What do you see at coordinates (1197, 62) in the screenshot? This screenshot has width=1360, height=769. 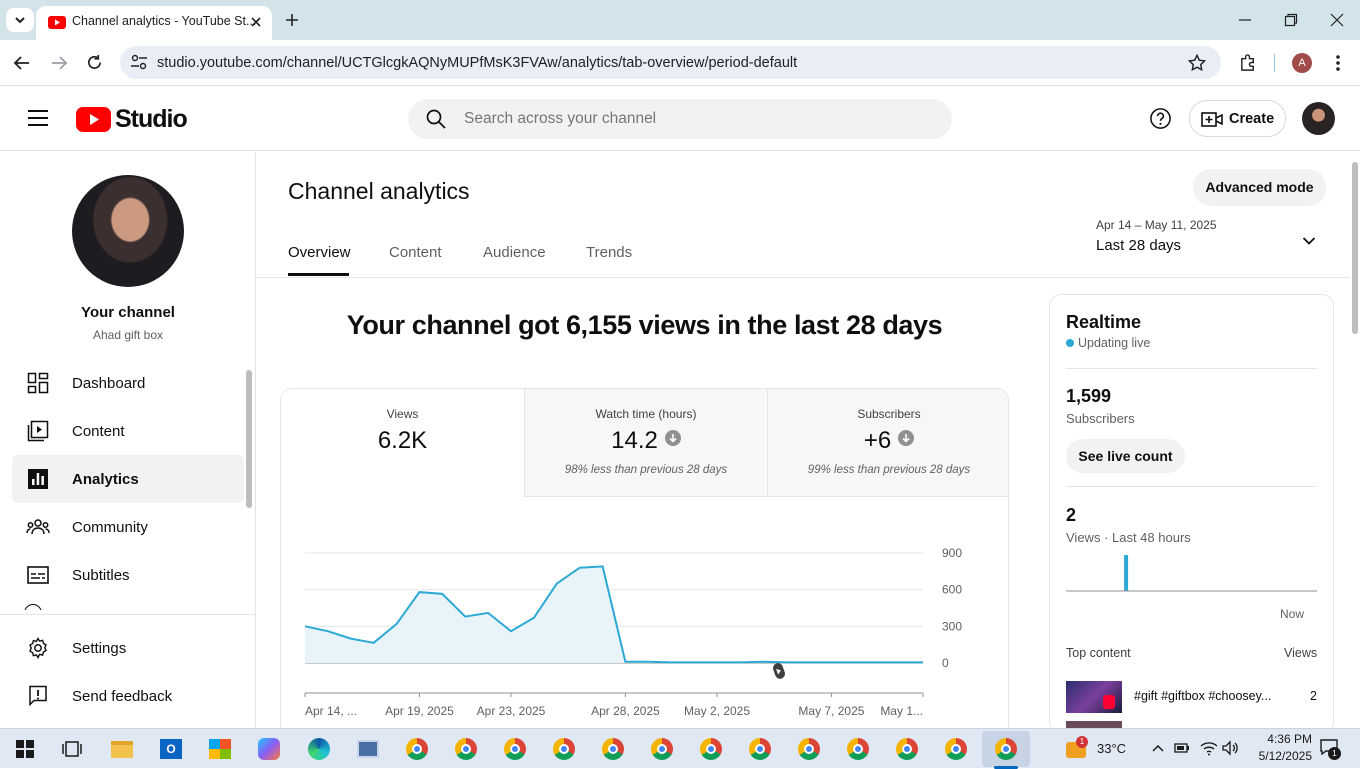 I see `bookmark-star-icon` at bounding box center [1197, 62].